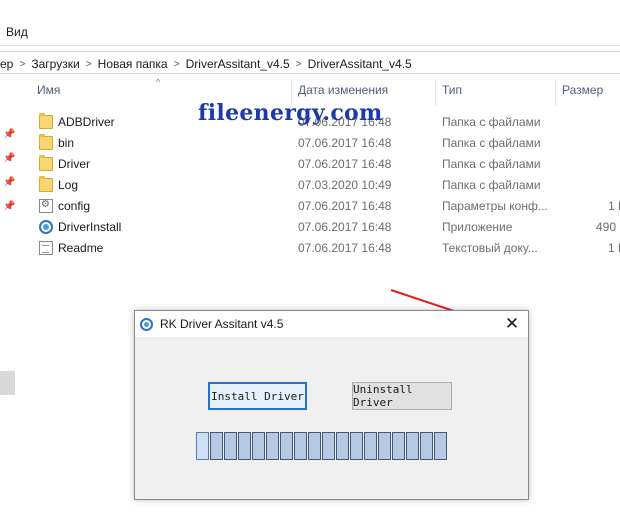  What do you see at coordinates (46, 248) in the screenshot?
I see `text-file-icon` at bounding box center [46, 248].